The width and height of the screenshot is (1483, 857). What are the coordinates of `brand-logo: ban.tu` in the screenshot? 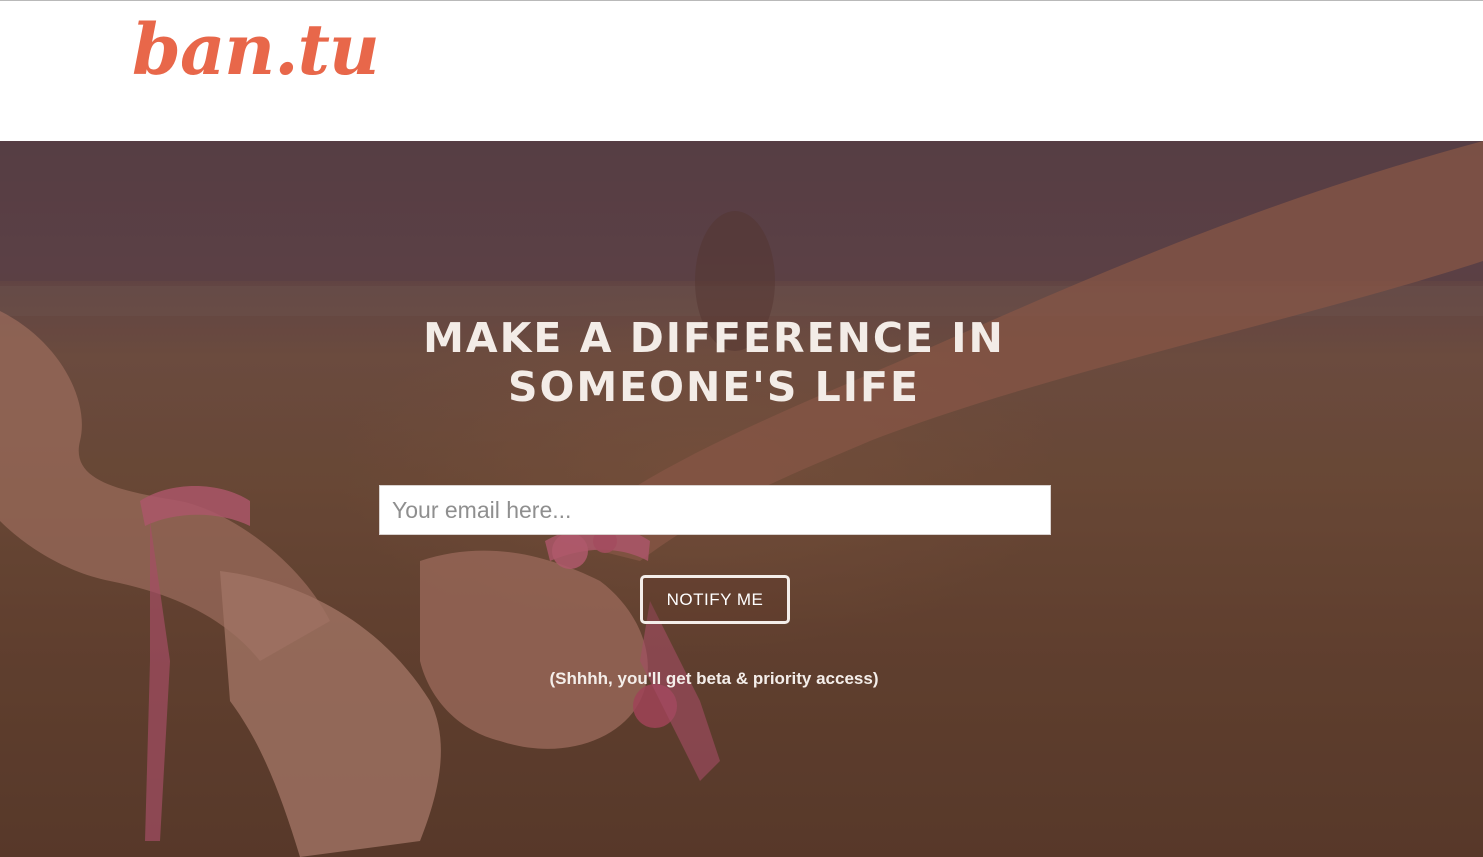 It's located at (256, 50).